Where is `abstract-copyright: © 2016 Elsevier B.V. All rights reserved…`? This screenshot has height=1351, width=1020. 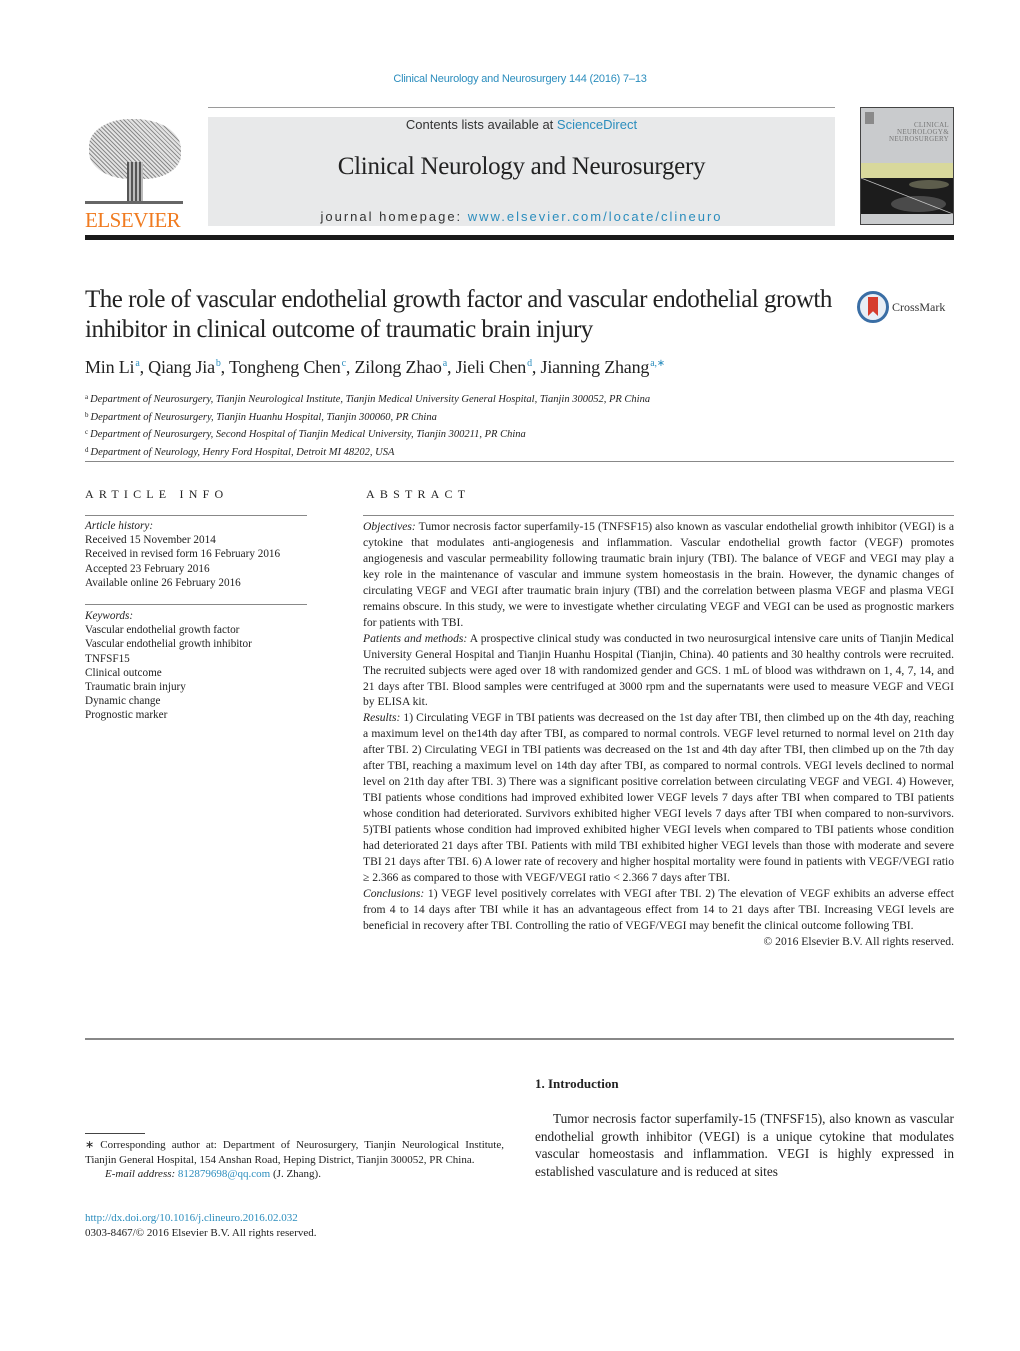 abstract-copyright: © 2016 Elsevier B.V. All rights reserved… is located at coordinates (858, 941).